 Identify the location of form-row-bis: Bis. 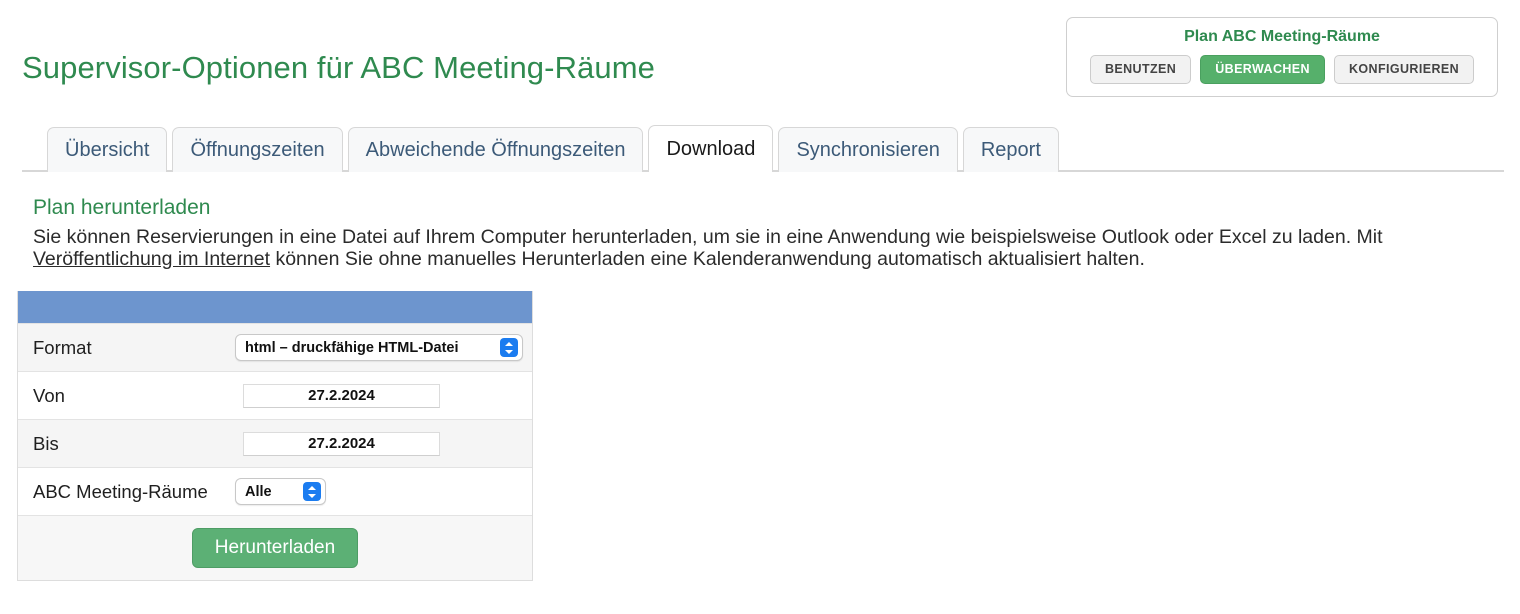
(275, 443).